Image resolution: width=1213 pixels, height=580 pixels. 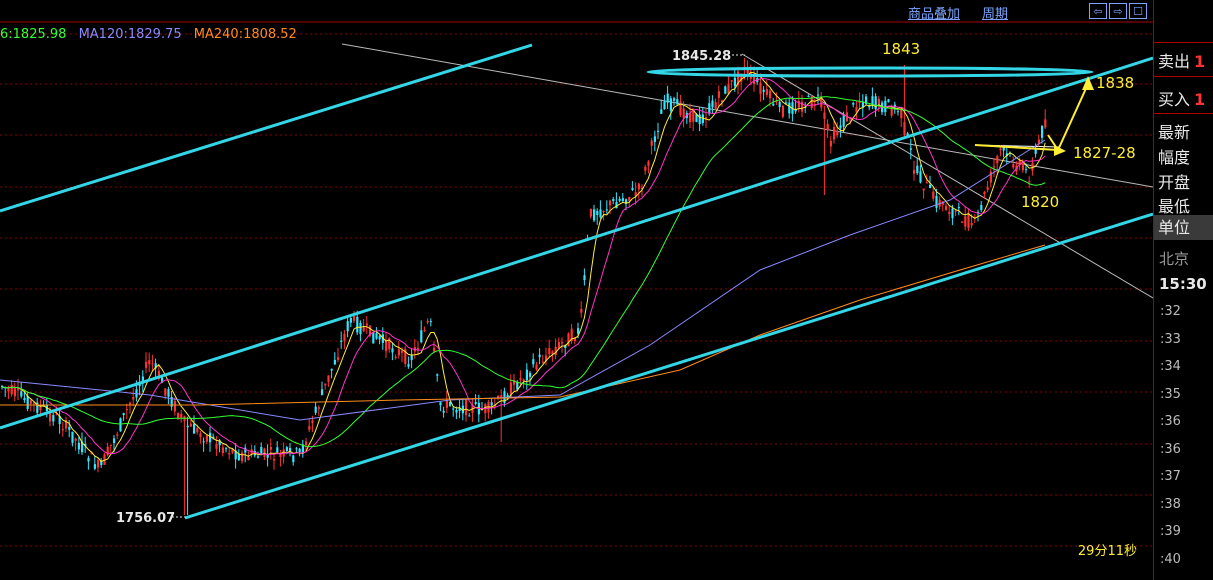 What do you see at coordinates (1170, 504) in the screenshot?
I see `time-tick: :38` at bounding box center [1170, 504].